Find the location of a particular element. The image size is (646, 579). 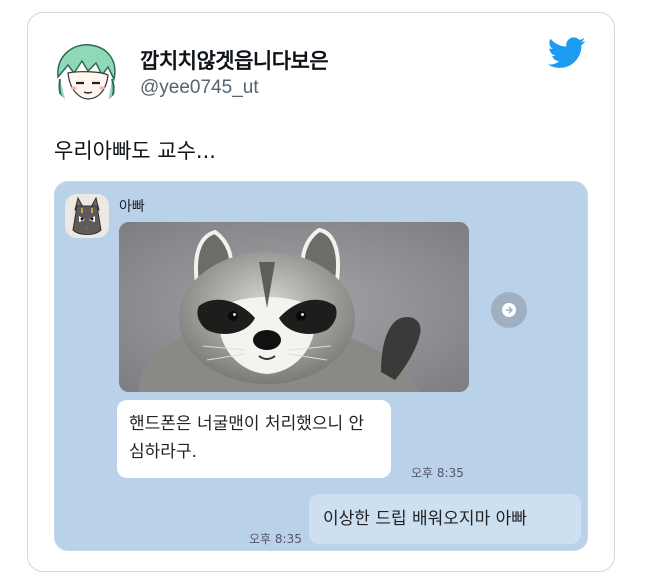

outgoing-message: 이상한 드립 배워오지마 아빠 is located at coordinates (445, 519).